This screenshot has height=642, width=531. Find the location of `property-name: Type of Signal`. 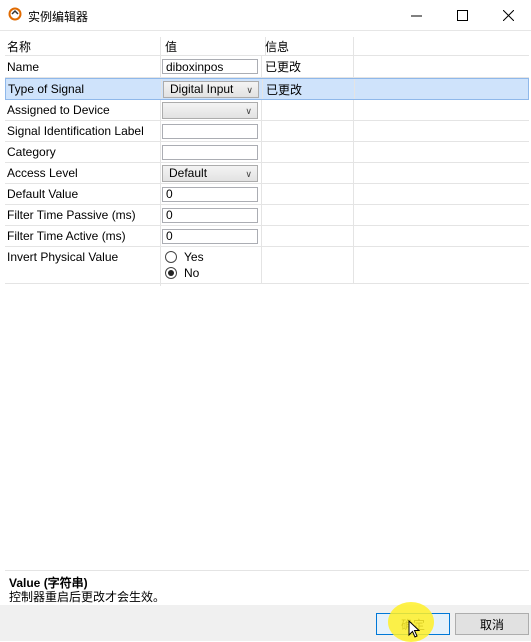

property-name: Type of Signal is located at coordinates (84, 89).